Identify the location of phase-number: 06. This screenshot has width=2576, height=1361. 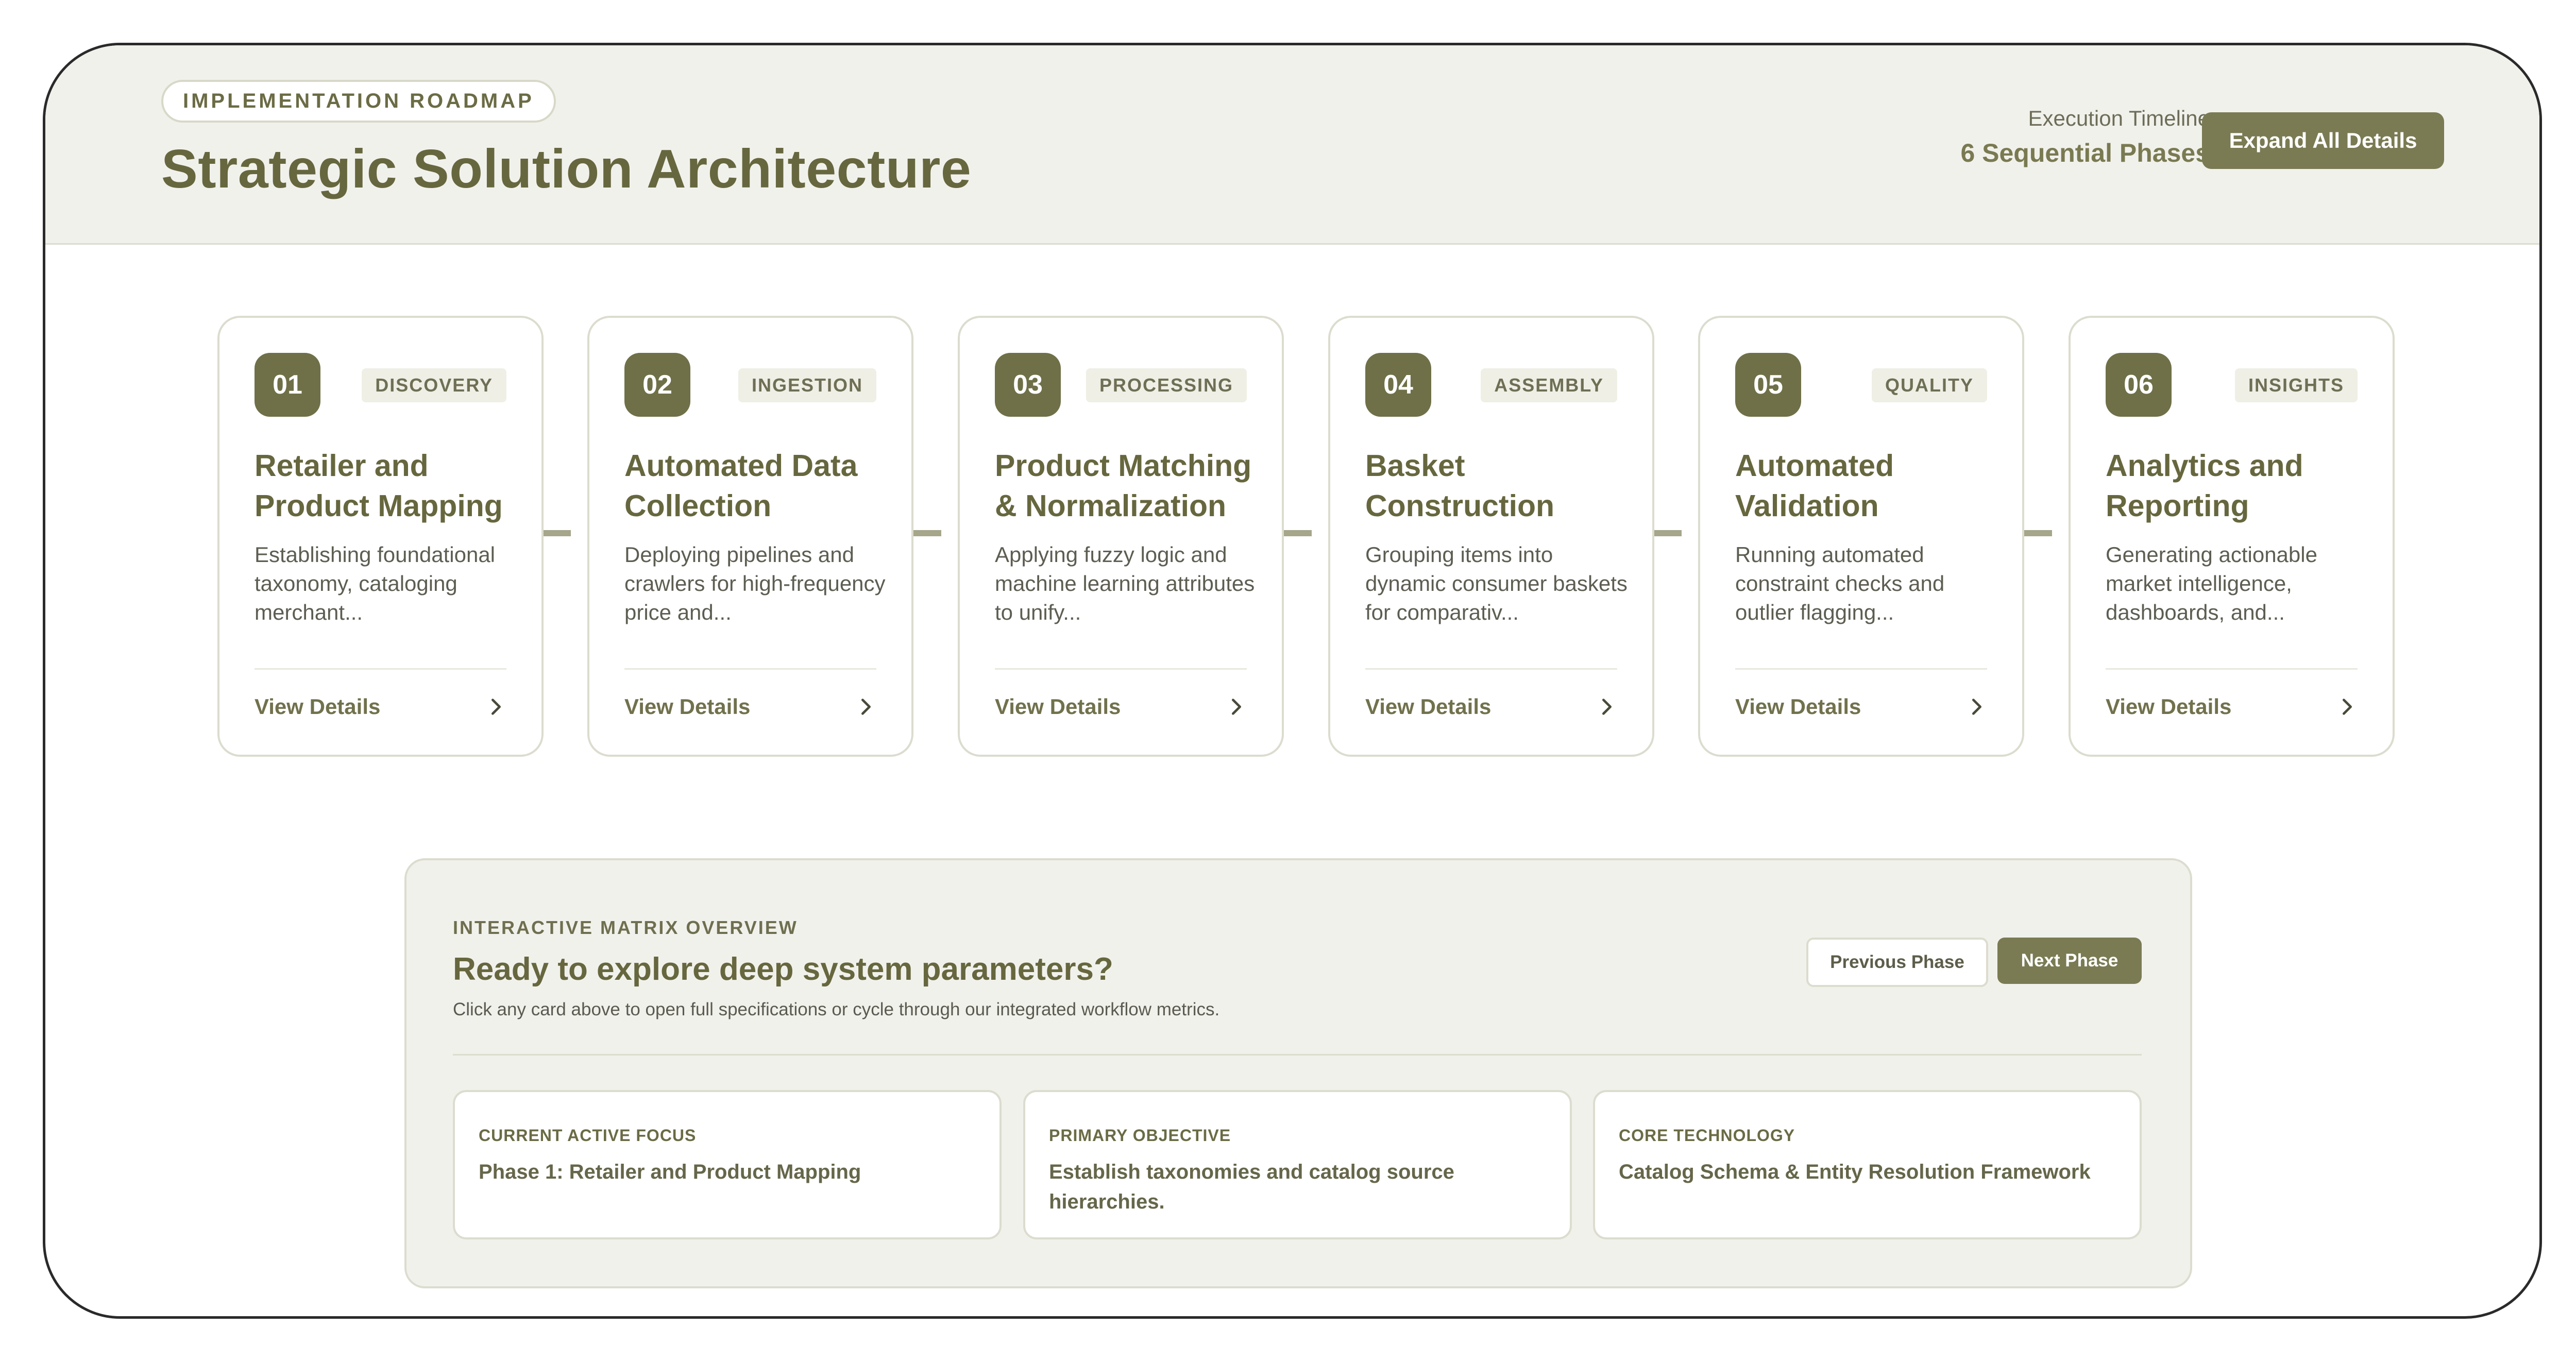
(2139, 385).